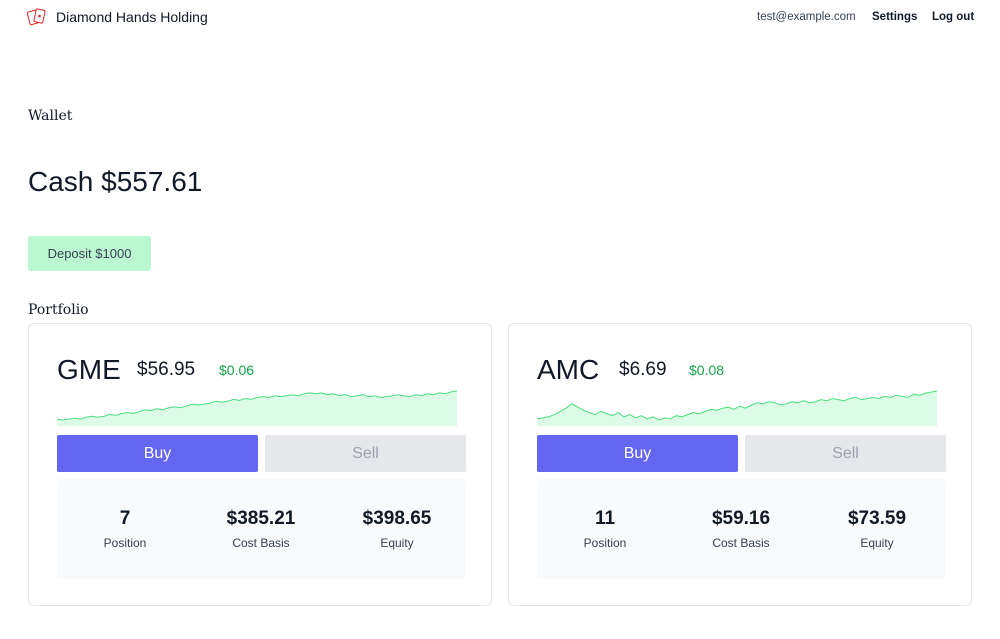  I want to click on position-value: 7, so click(125, 518).